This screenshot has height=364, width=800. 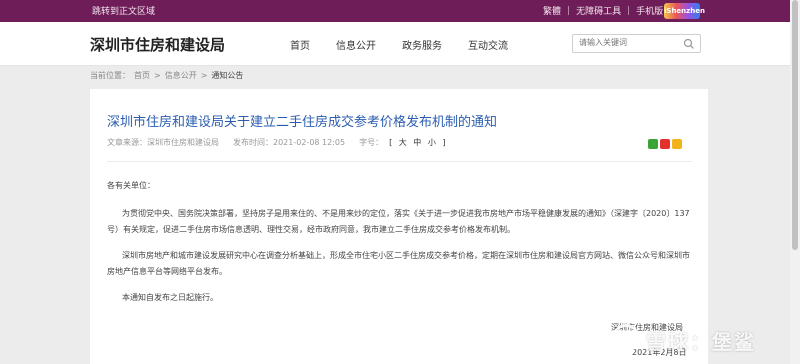 I want to click on accessibility-tool-link: 无障碍工具, so click(x=598, y=10).